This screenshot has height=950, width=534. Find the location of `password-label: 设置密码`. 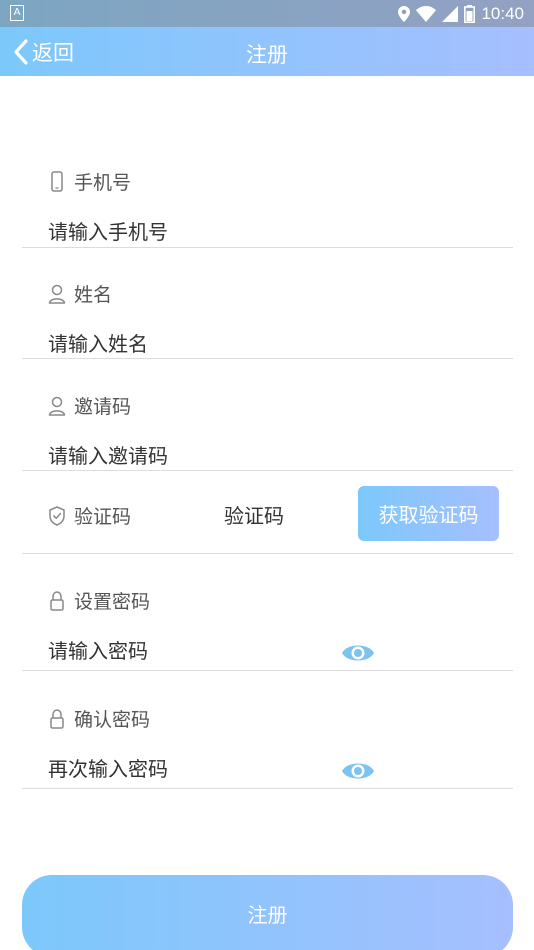

password-label: 设置密码 is located at coordinates (99, 600).